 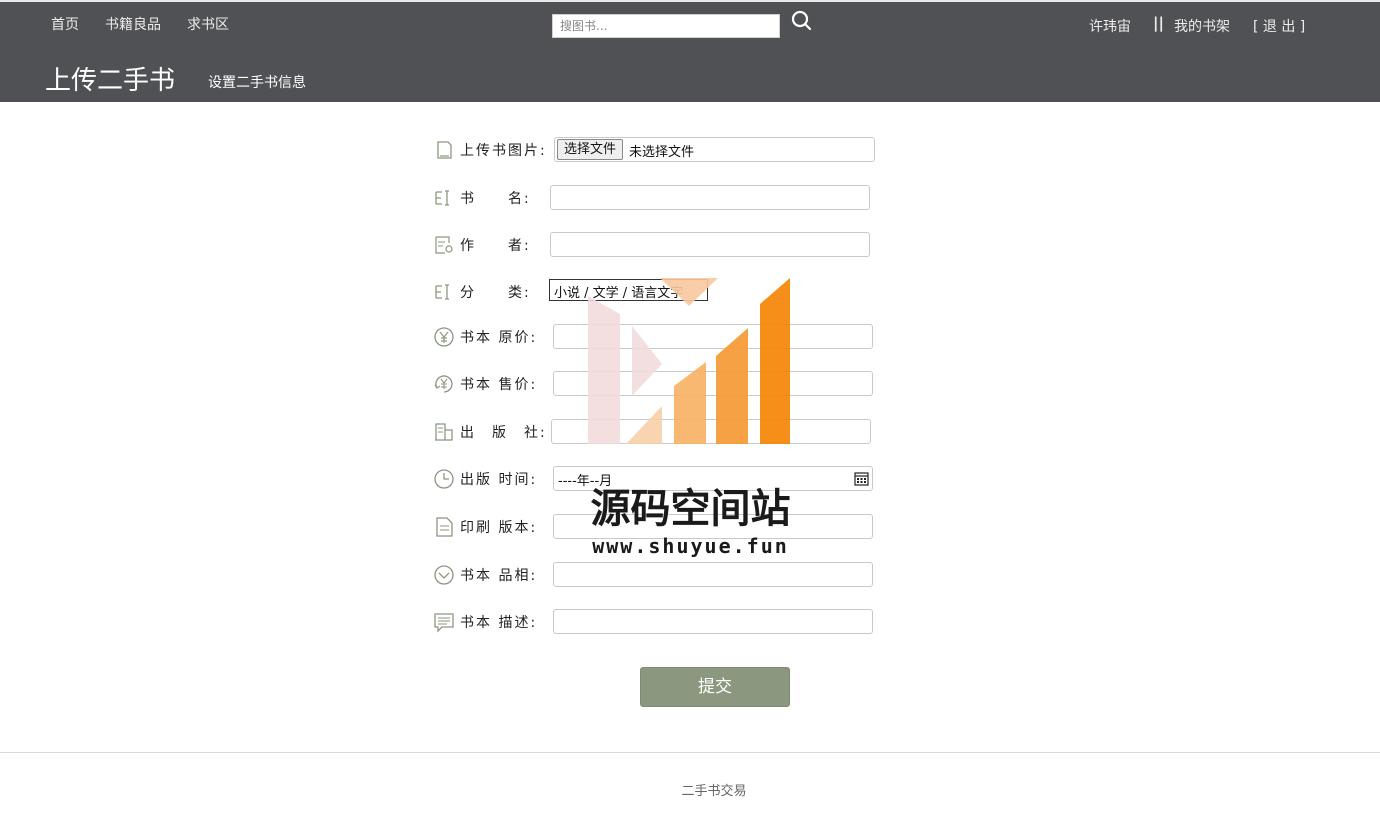 I want to click on yen-icon, so click(x=444, y=337).